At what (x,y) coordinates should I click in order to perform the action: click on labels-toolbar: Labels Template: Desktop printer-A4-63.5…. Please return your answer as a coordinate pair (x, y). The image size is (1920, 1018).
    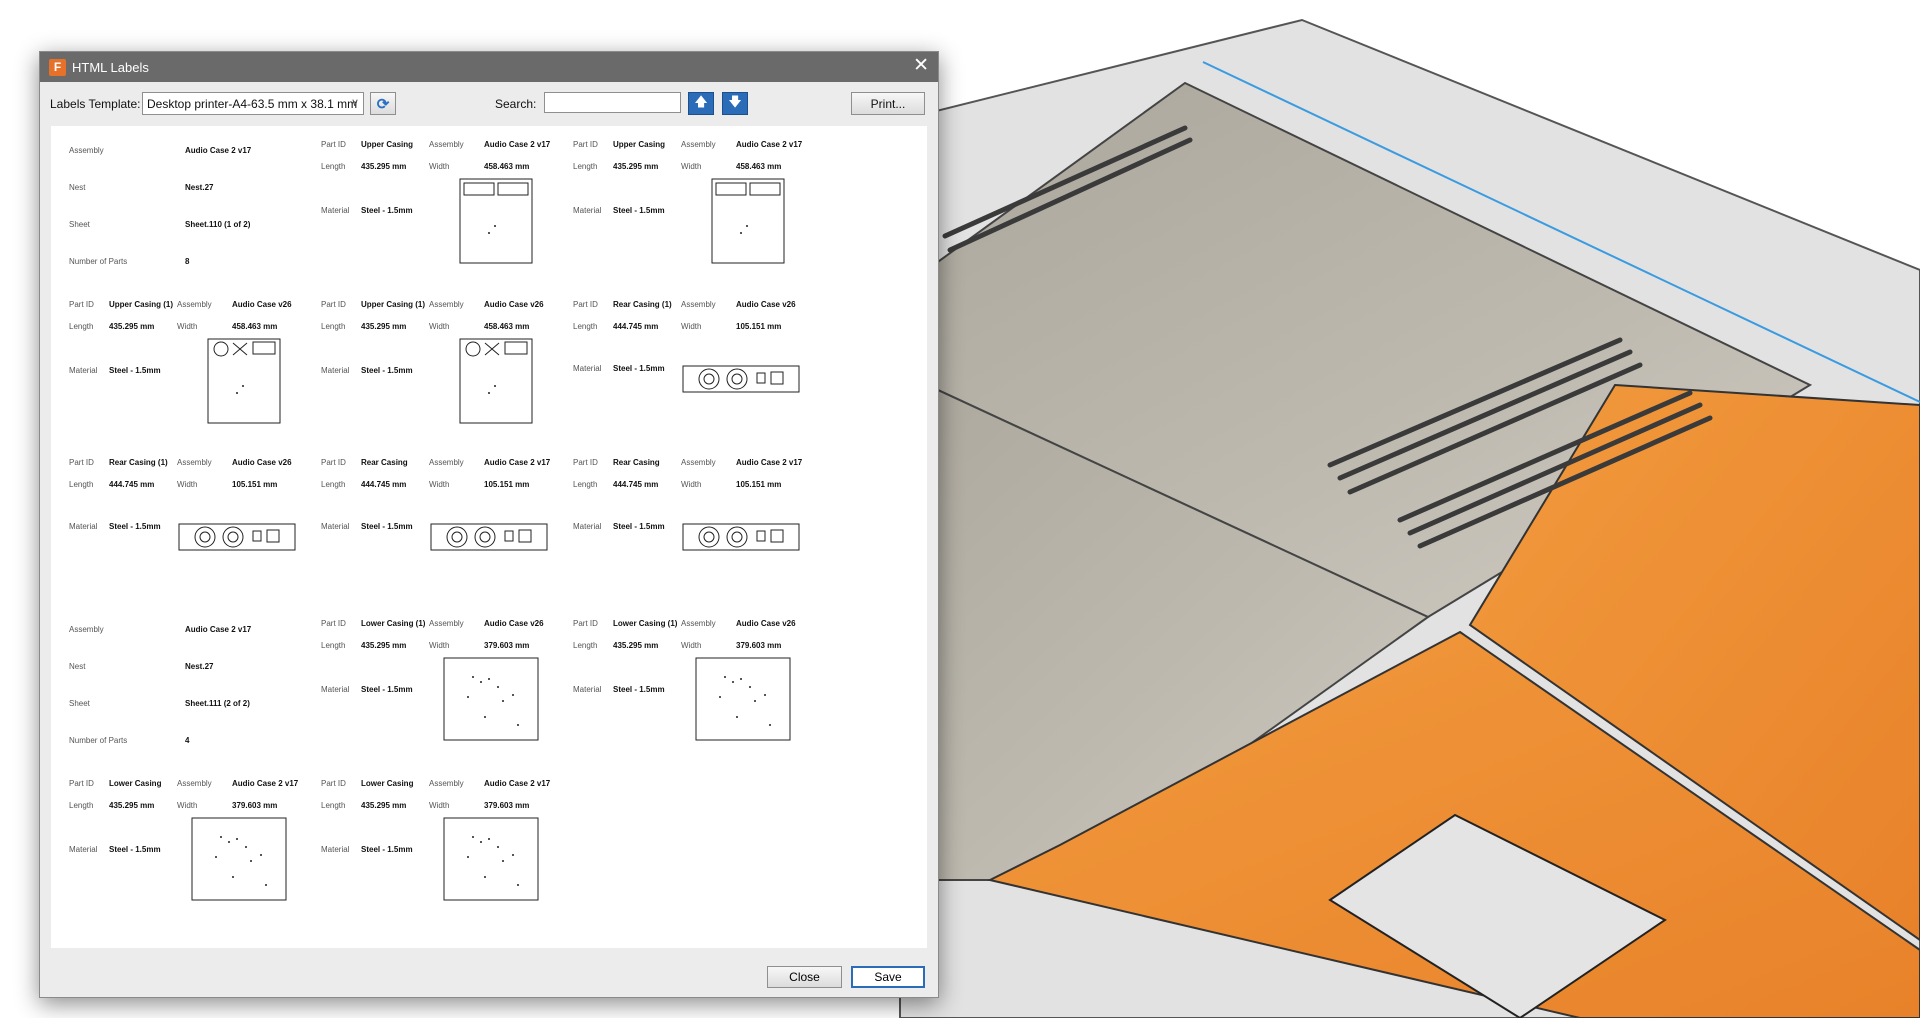
    Looking at the image, I should click on (489, 104).